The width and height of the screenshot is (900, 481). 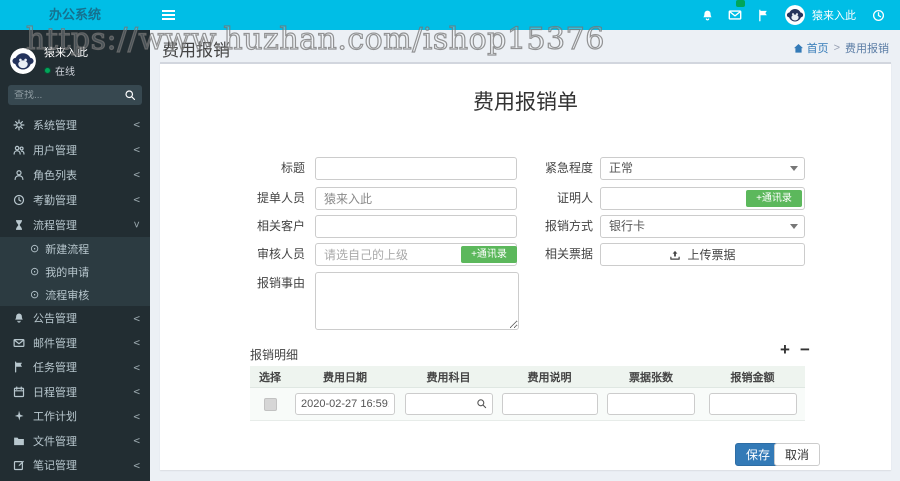 I want to click on table-row, so click(x=527, y=404).